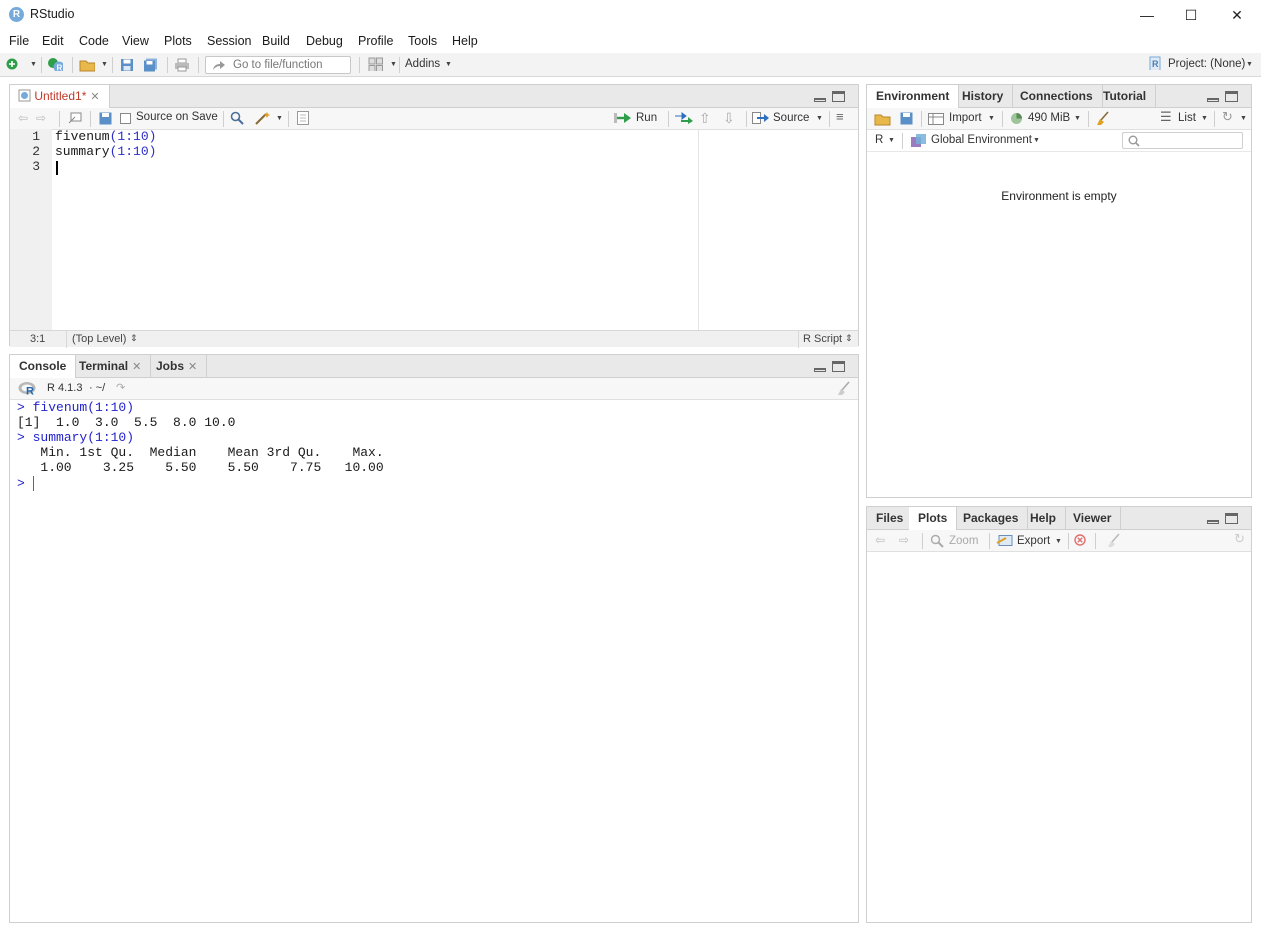 The image size is (1261, 931). What do you see at coordinates (1191, 15) in the screenshot?
I see `maximize-button: ☐` at bounding box center [1191, 15].